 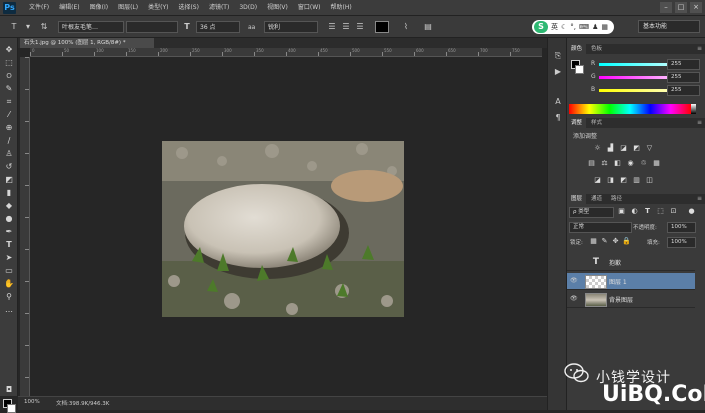 I want to click on filter-pixel-icon: ▣, so click(x=621, y=211).